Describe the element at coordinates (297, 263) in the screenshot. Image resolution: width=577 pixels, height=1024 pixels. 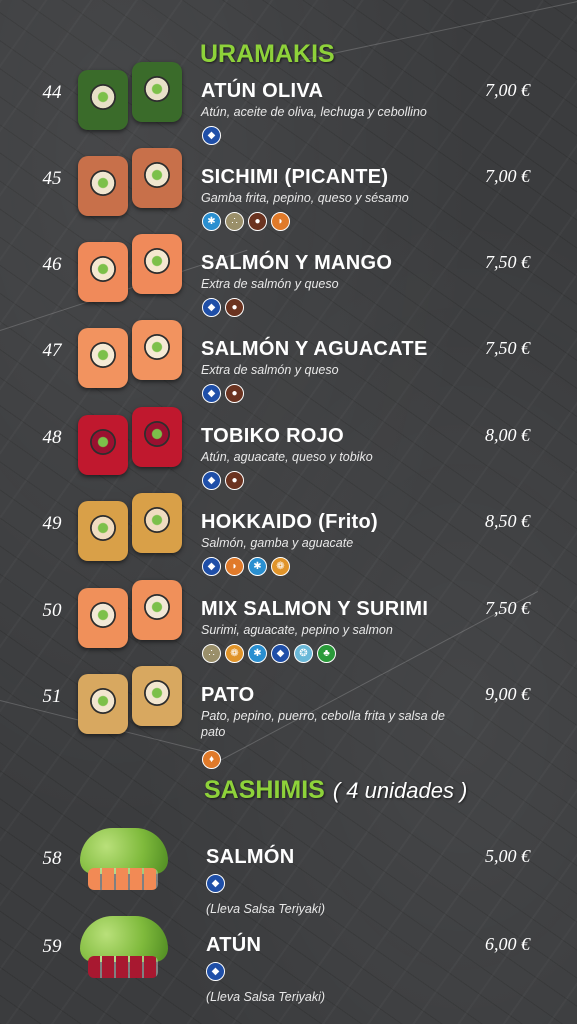
I see `item-name: SALMÓN Y MANGO` at that location.